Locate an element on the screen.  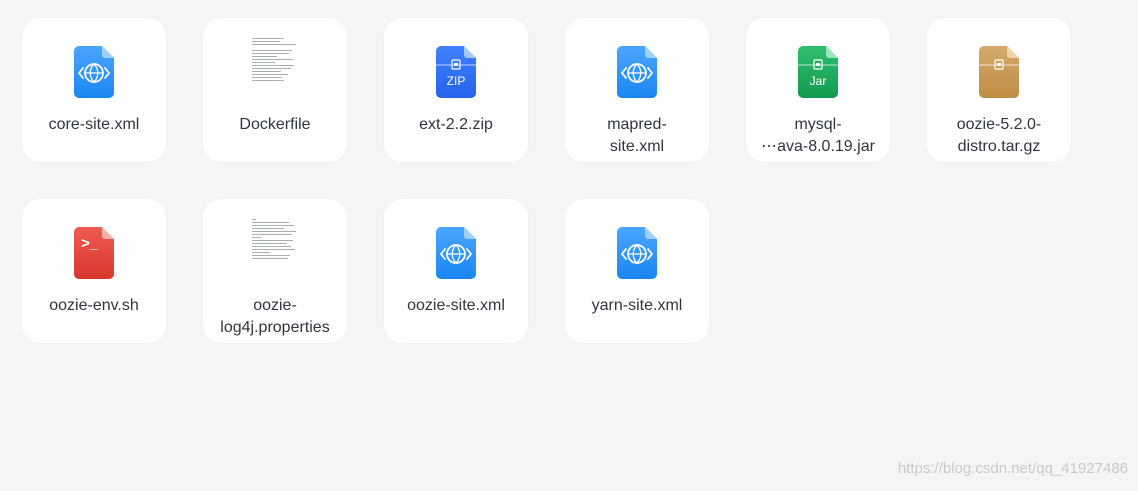
file-tile-mysql-jar: Jar mysql- ⋯ava-8.0.19.jar is located at coordinates (818, 90).